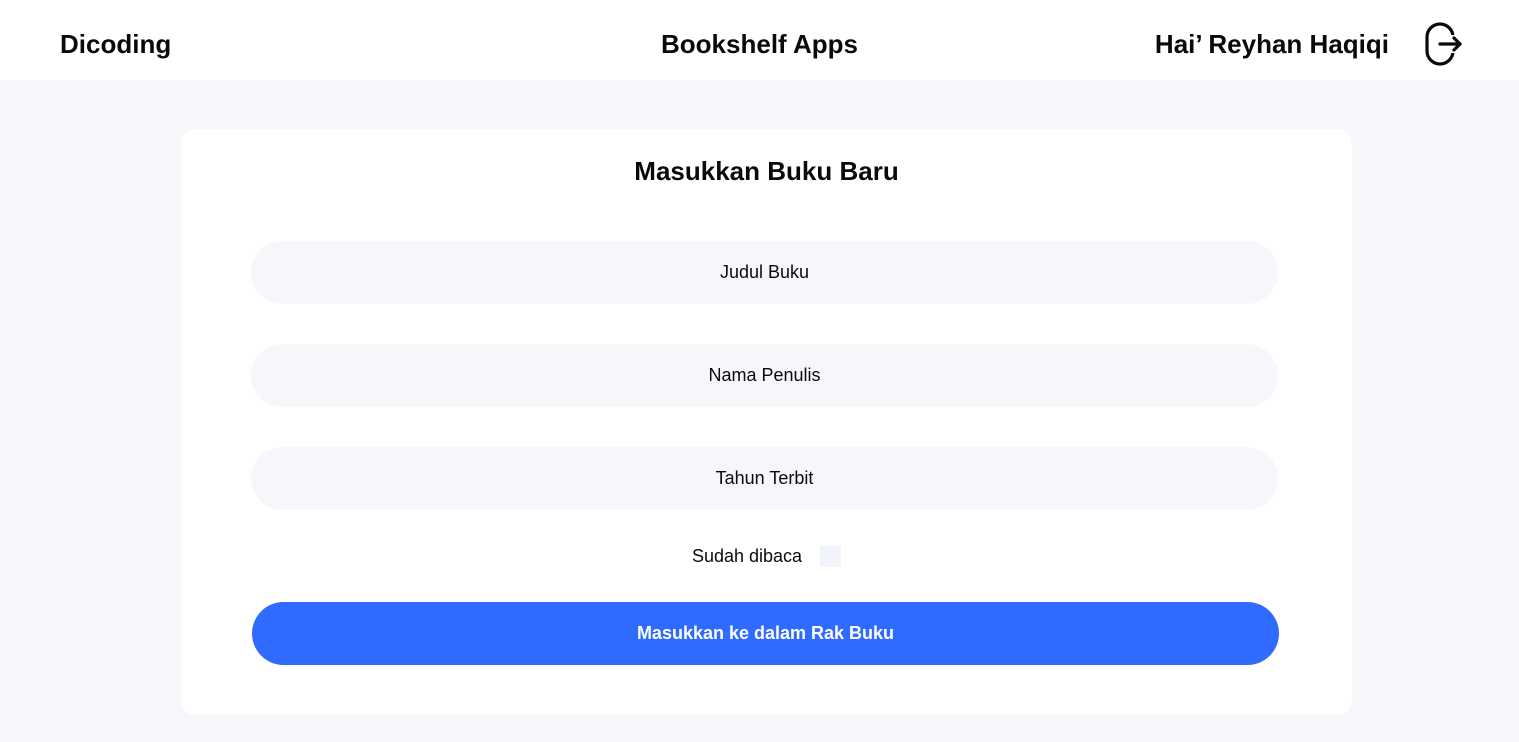  Describe the element at coordinates (764, 272) in the screenshot. I see `book-title-input` at that location.